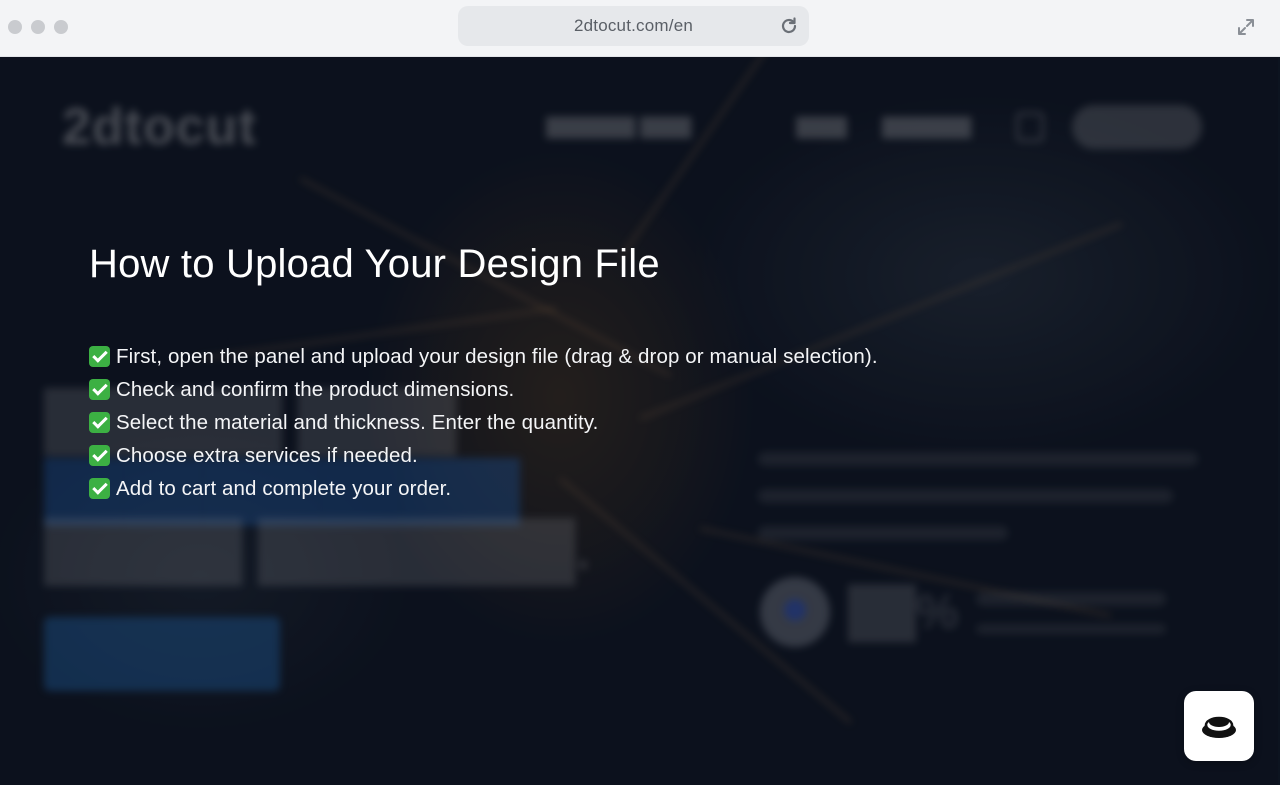 The image size is (1280, 785). I want to click on step-item: Add to cart and complete your order., so click(483, 488).